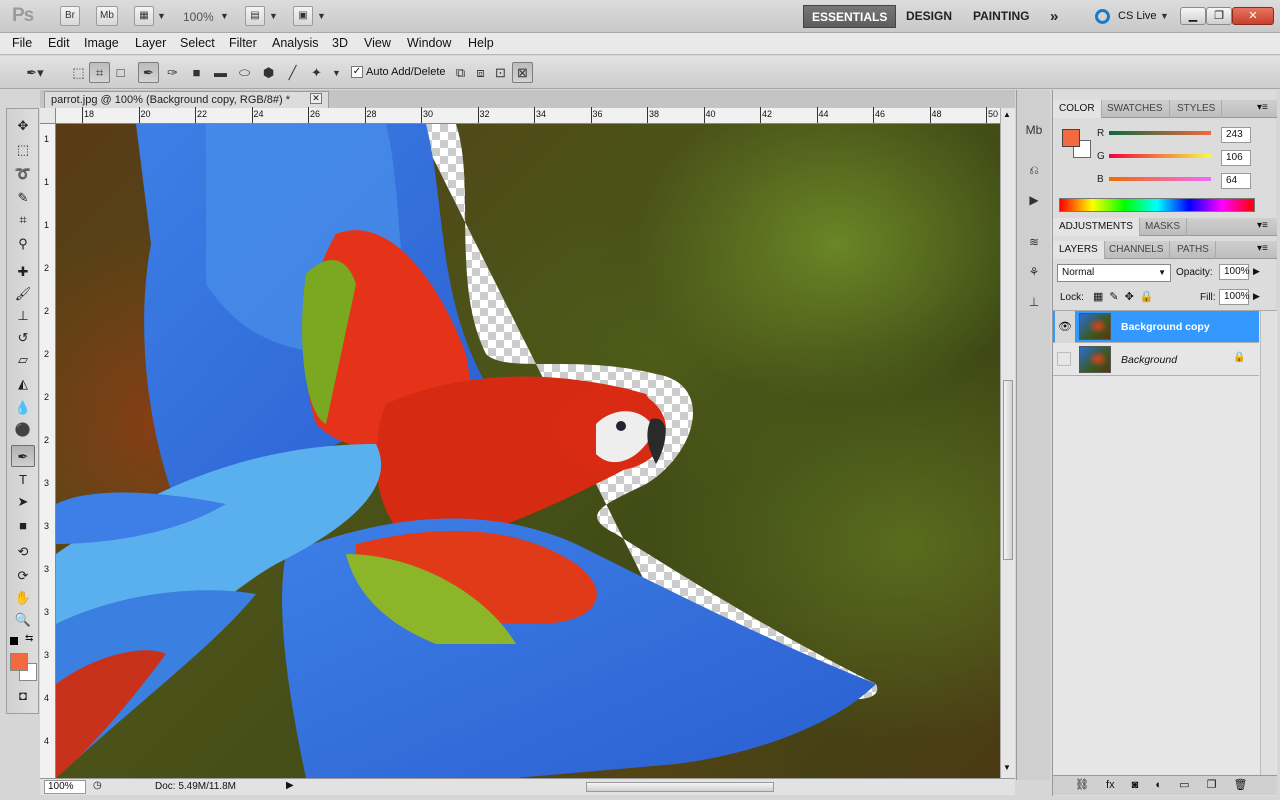  I want to click on actions-icon: ▶, so click(1034, 200).